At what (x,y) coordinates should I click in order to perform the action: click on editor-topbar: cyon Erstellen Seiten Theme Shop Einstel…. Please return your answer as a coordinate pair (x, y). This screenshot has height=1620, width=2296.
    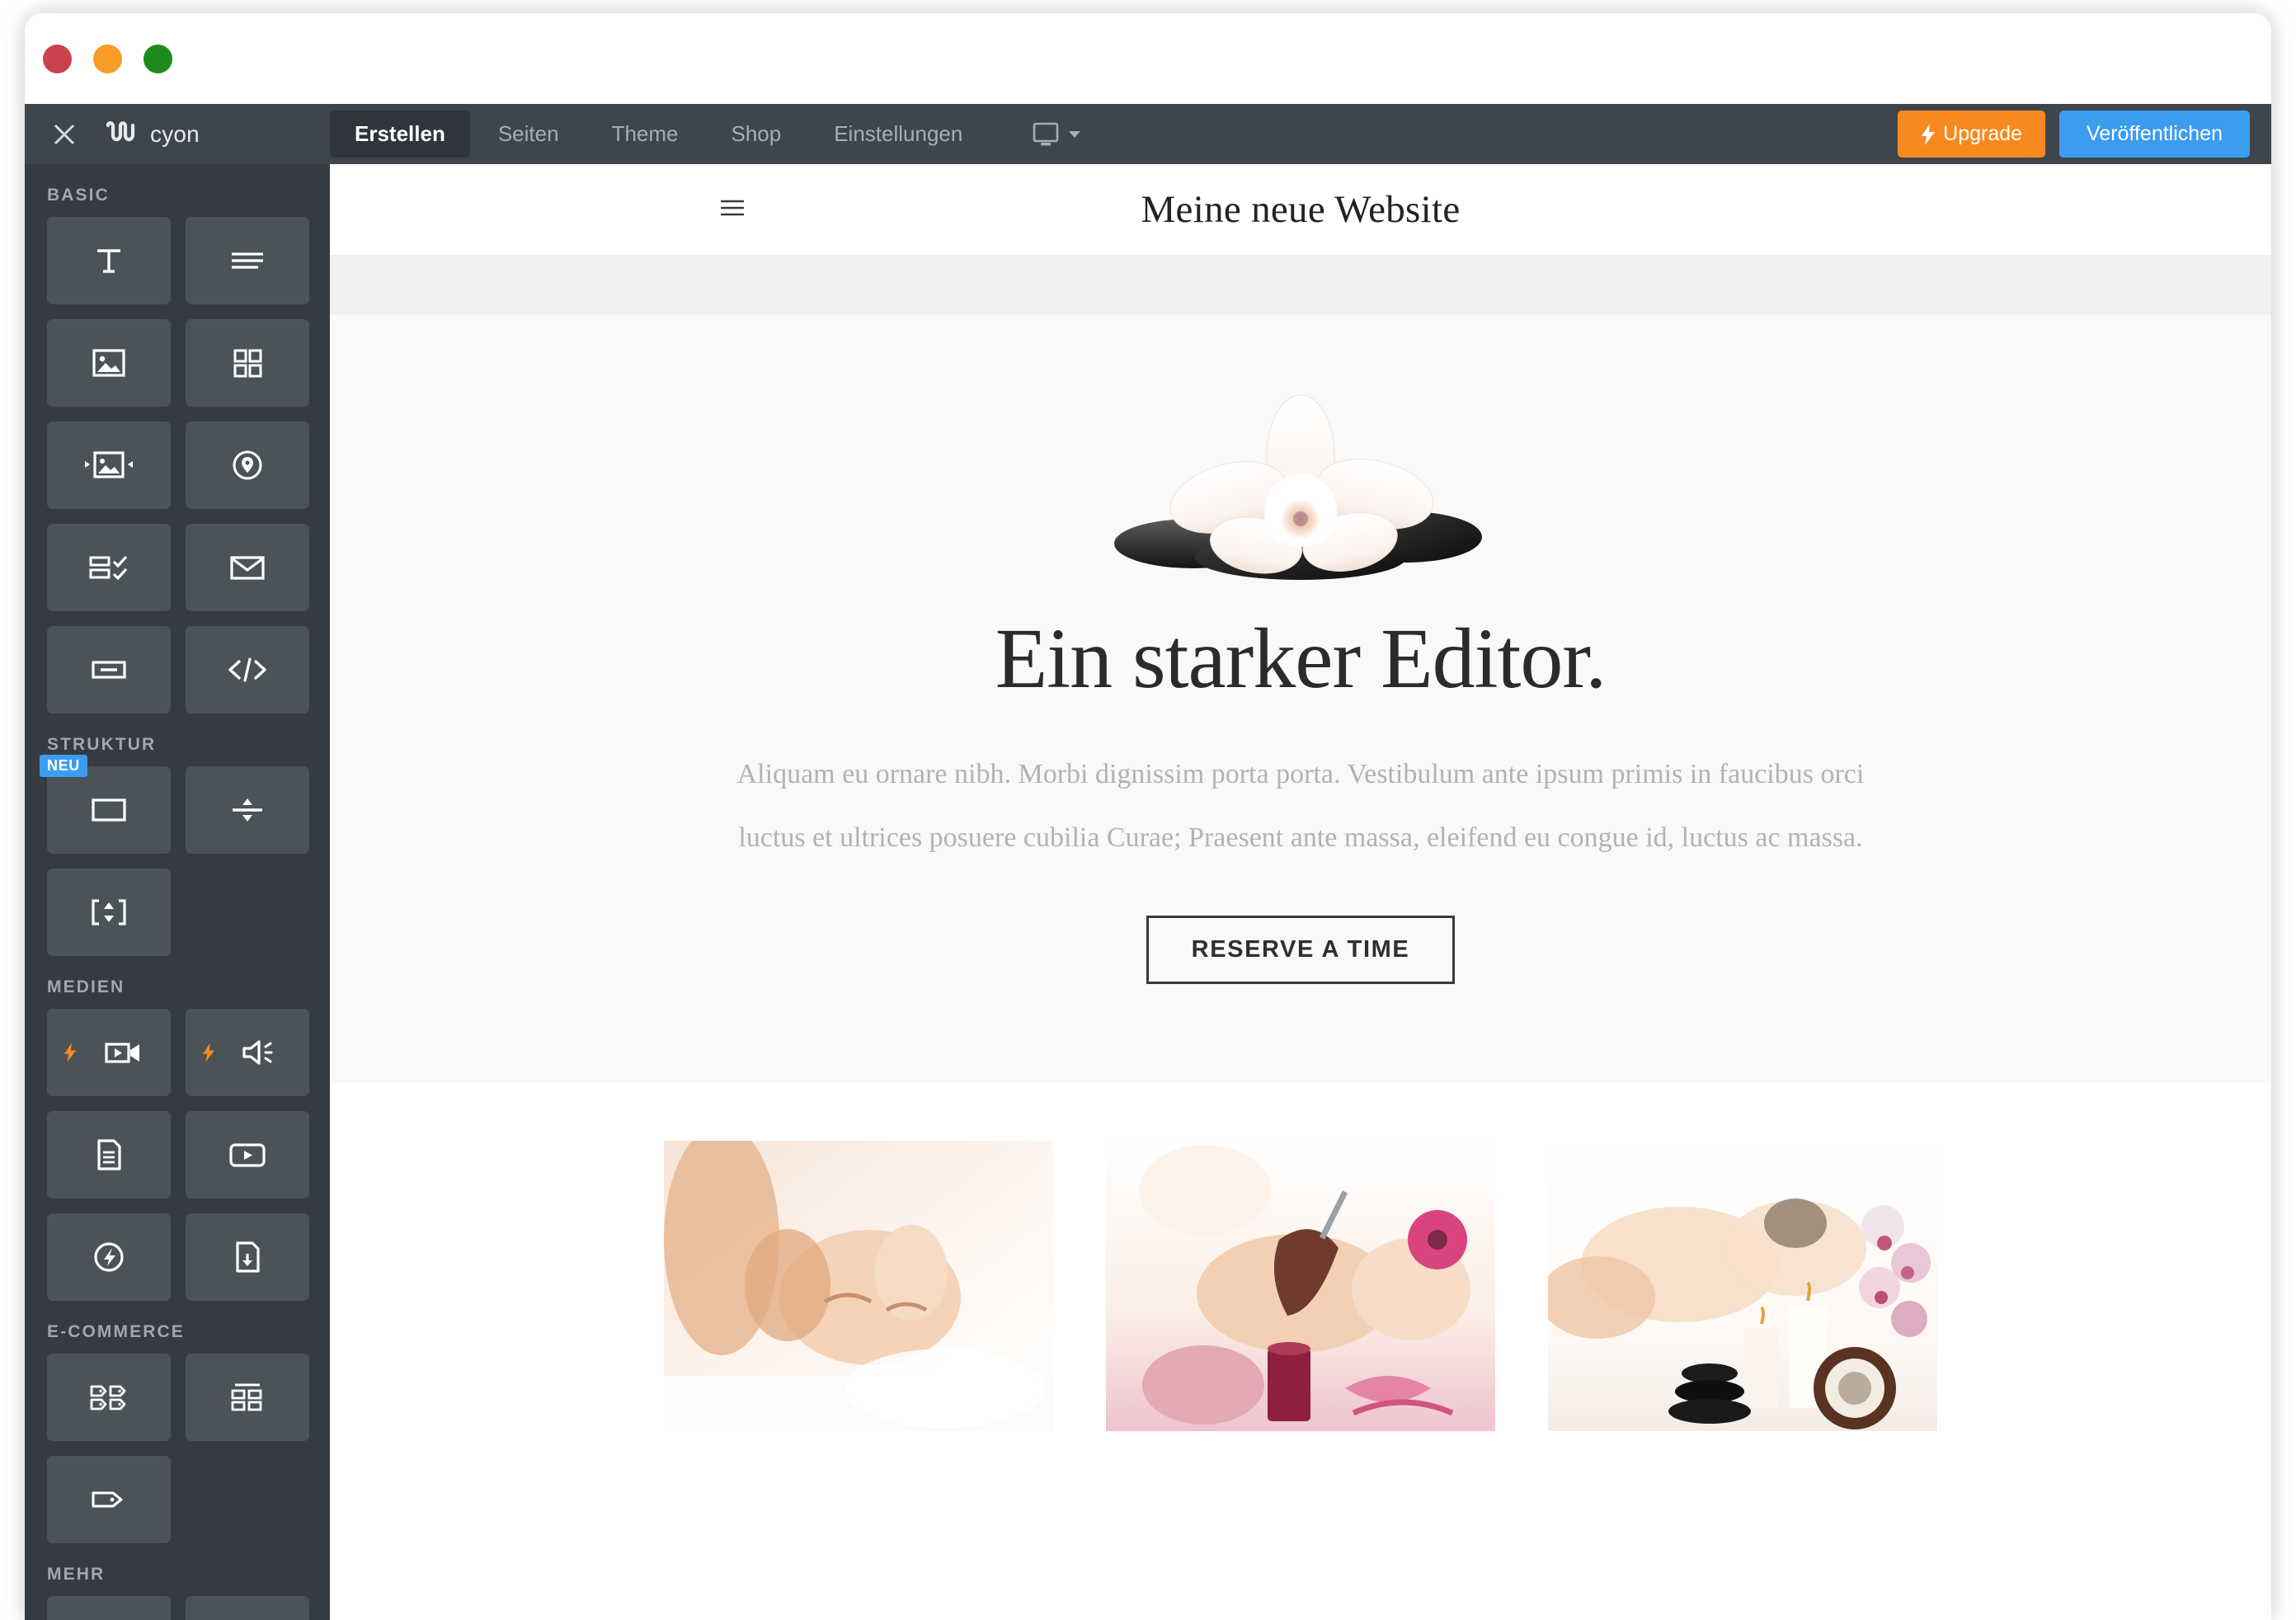
    Looking at the image, I should click on (1148, 134).